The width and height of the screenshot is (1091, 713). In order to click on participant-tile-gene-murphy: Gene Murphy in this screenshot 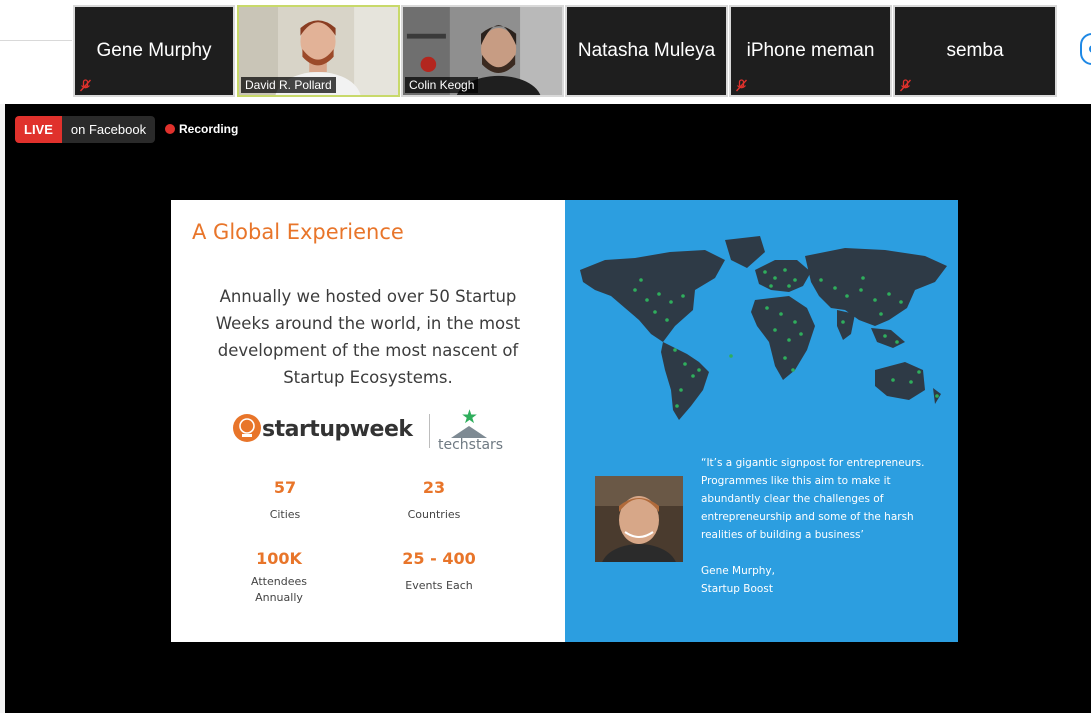, I will do `click(154, 51)`.